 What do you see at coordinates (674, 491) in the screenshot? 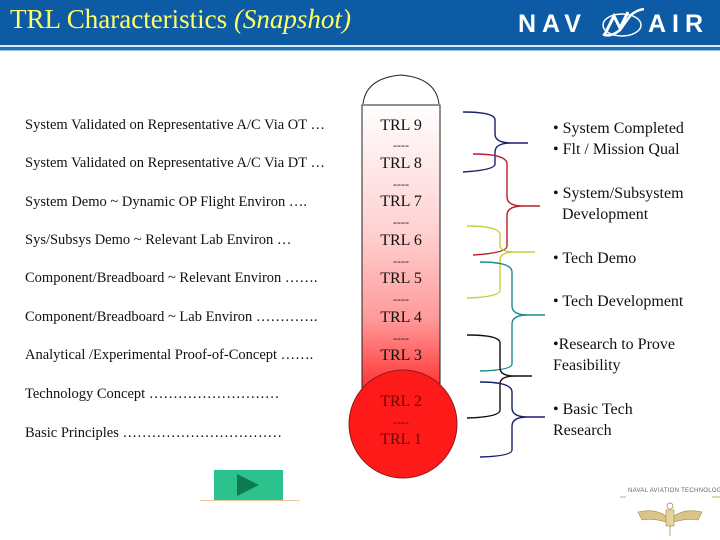
I see `emblem-caption: NAVAL AVIATION TECHNOLOGIES` at bounding box center [674, 491].